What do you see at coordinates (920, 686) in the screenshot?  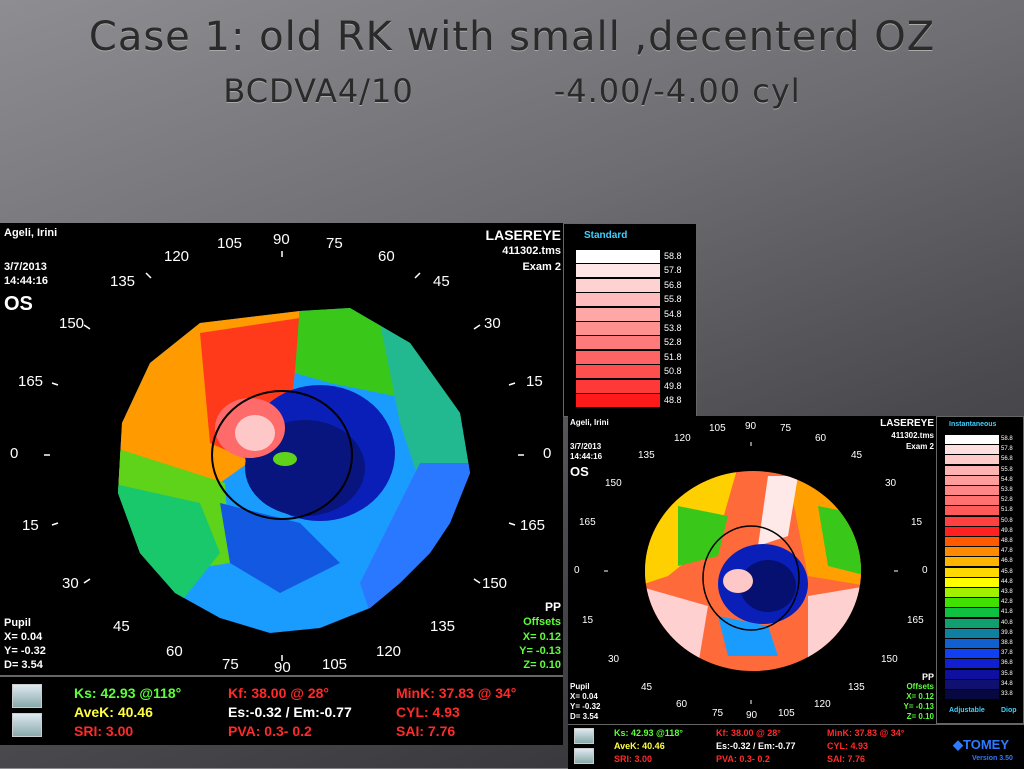 I see `offsets-label-2: Offsets` at bounding box center [920, 686].